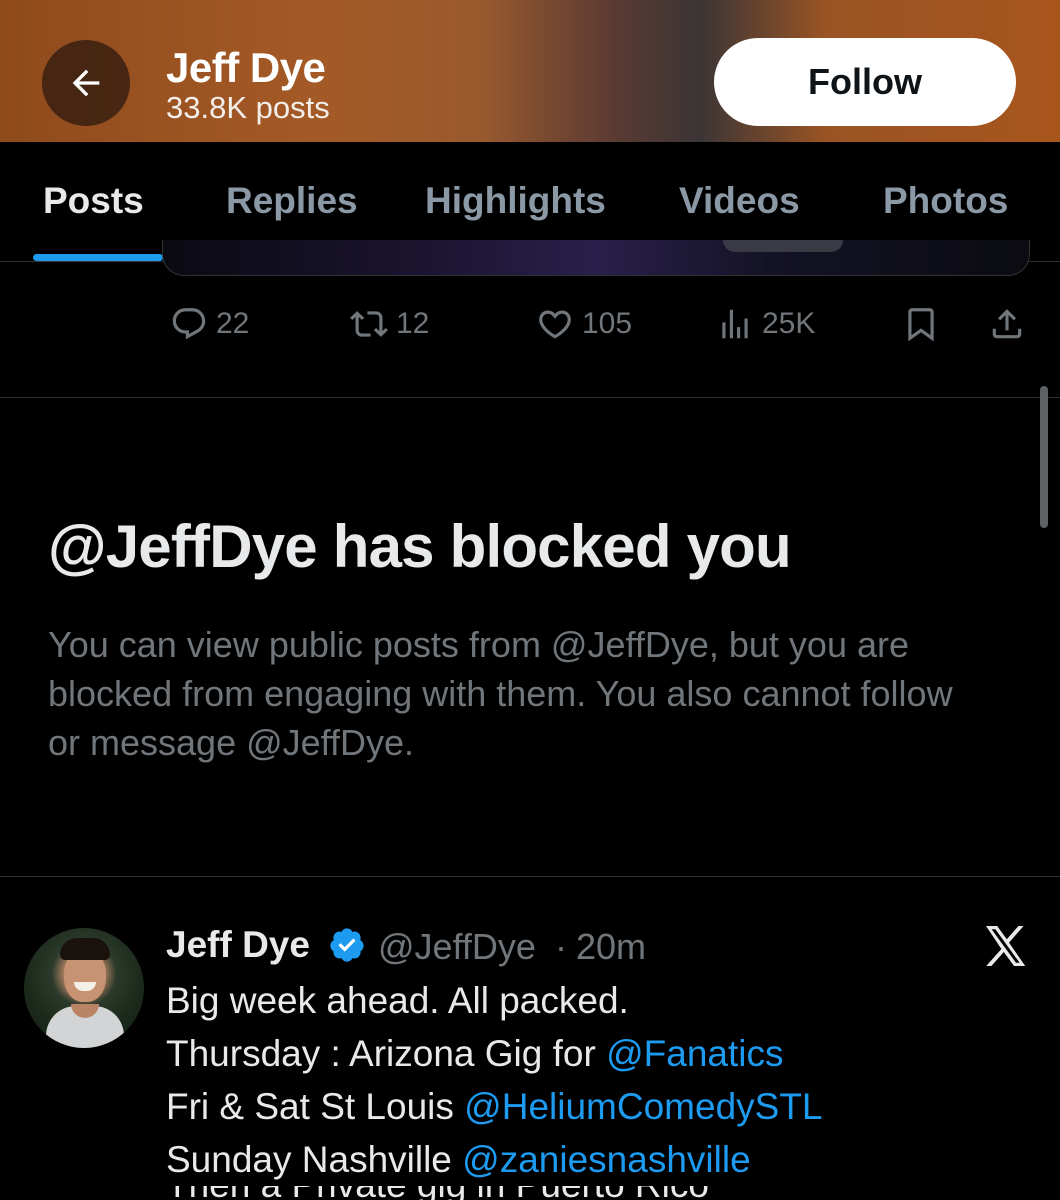  I want to click on tab-videos: Videos, so click(739, 201).